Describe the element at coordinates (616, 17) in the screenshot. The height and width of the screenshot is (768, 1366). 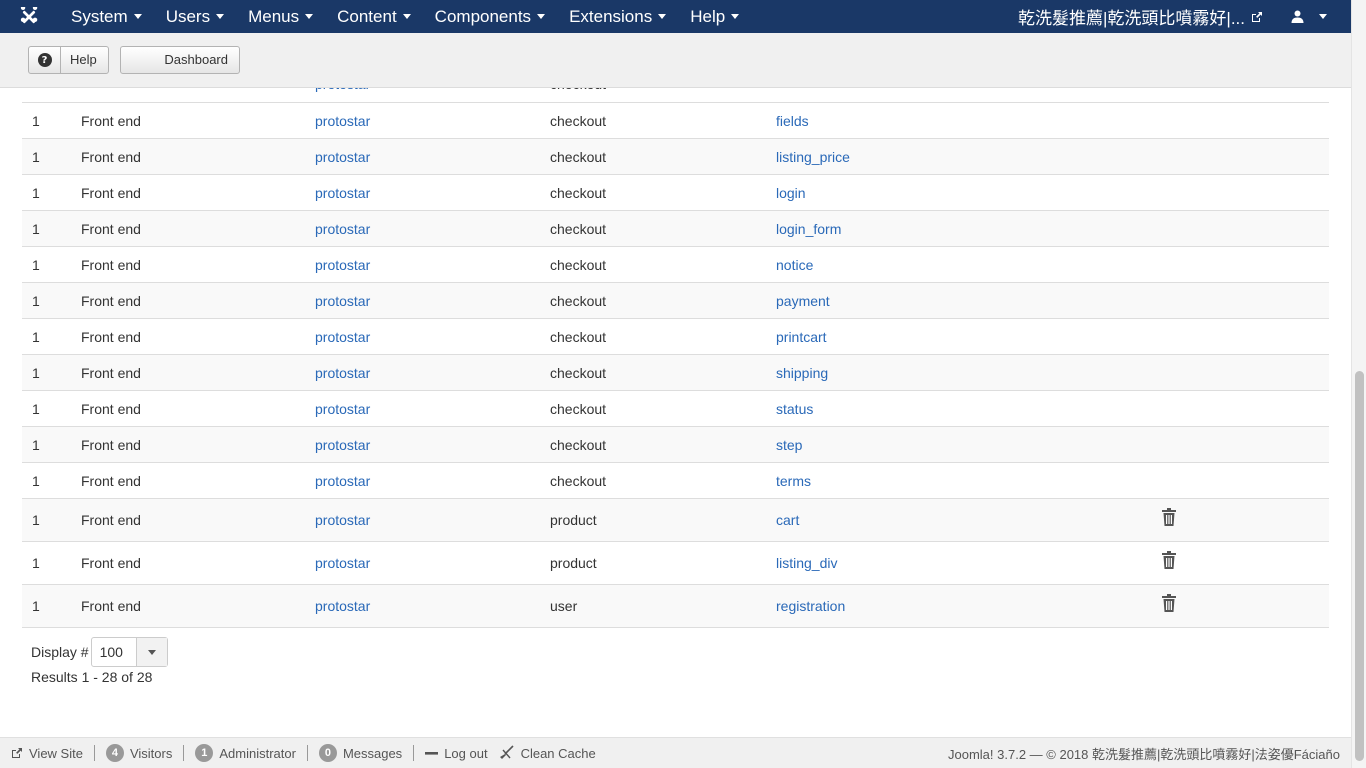
I see `menu-extensions: Extensions` at that location.